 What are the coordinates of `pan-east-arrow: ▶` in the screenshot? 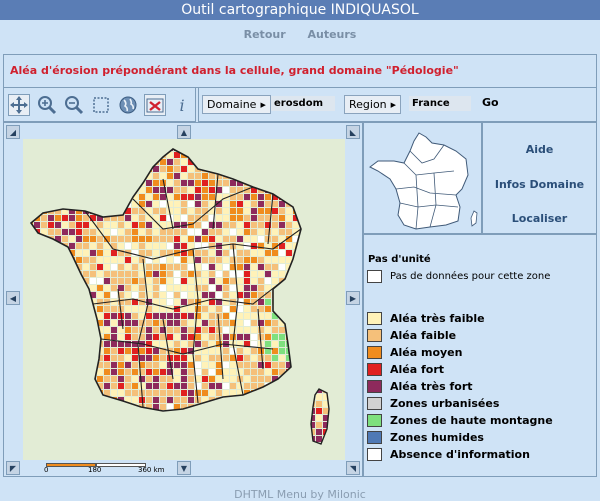 It's located at (353, 298).